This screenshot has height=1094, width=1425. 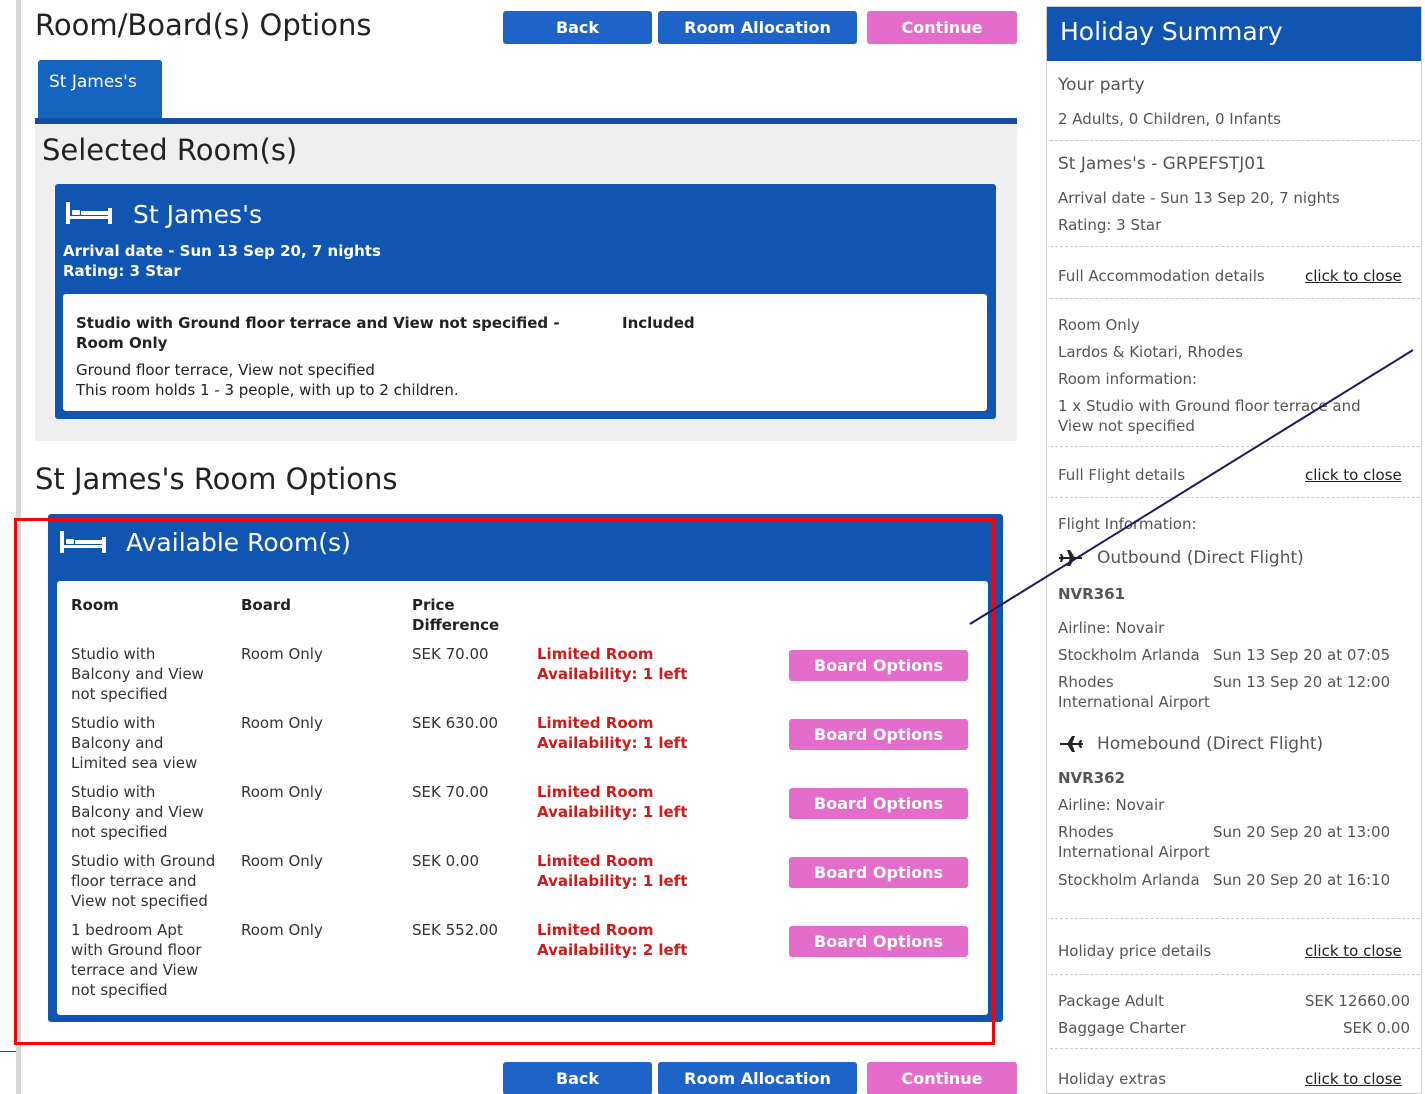 I want to click on extras-close-link: click to close, so click(x=1353, y=1079).